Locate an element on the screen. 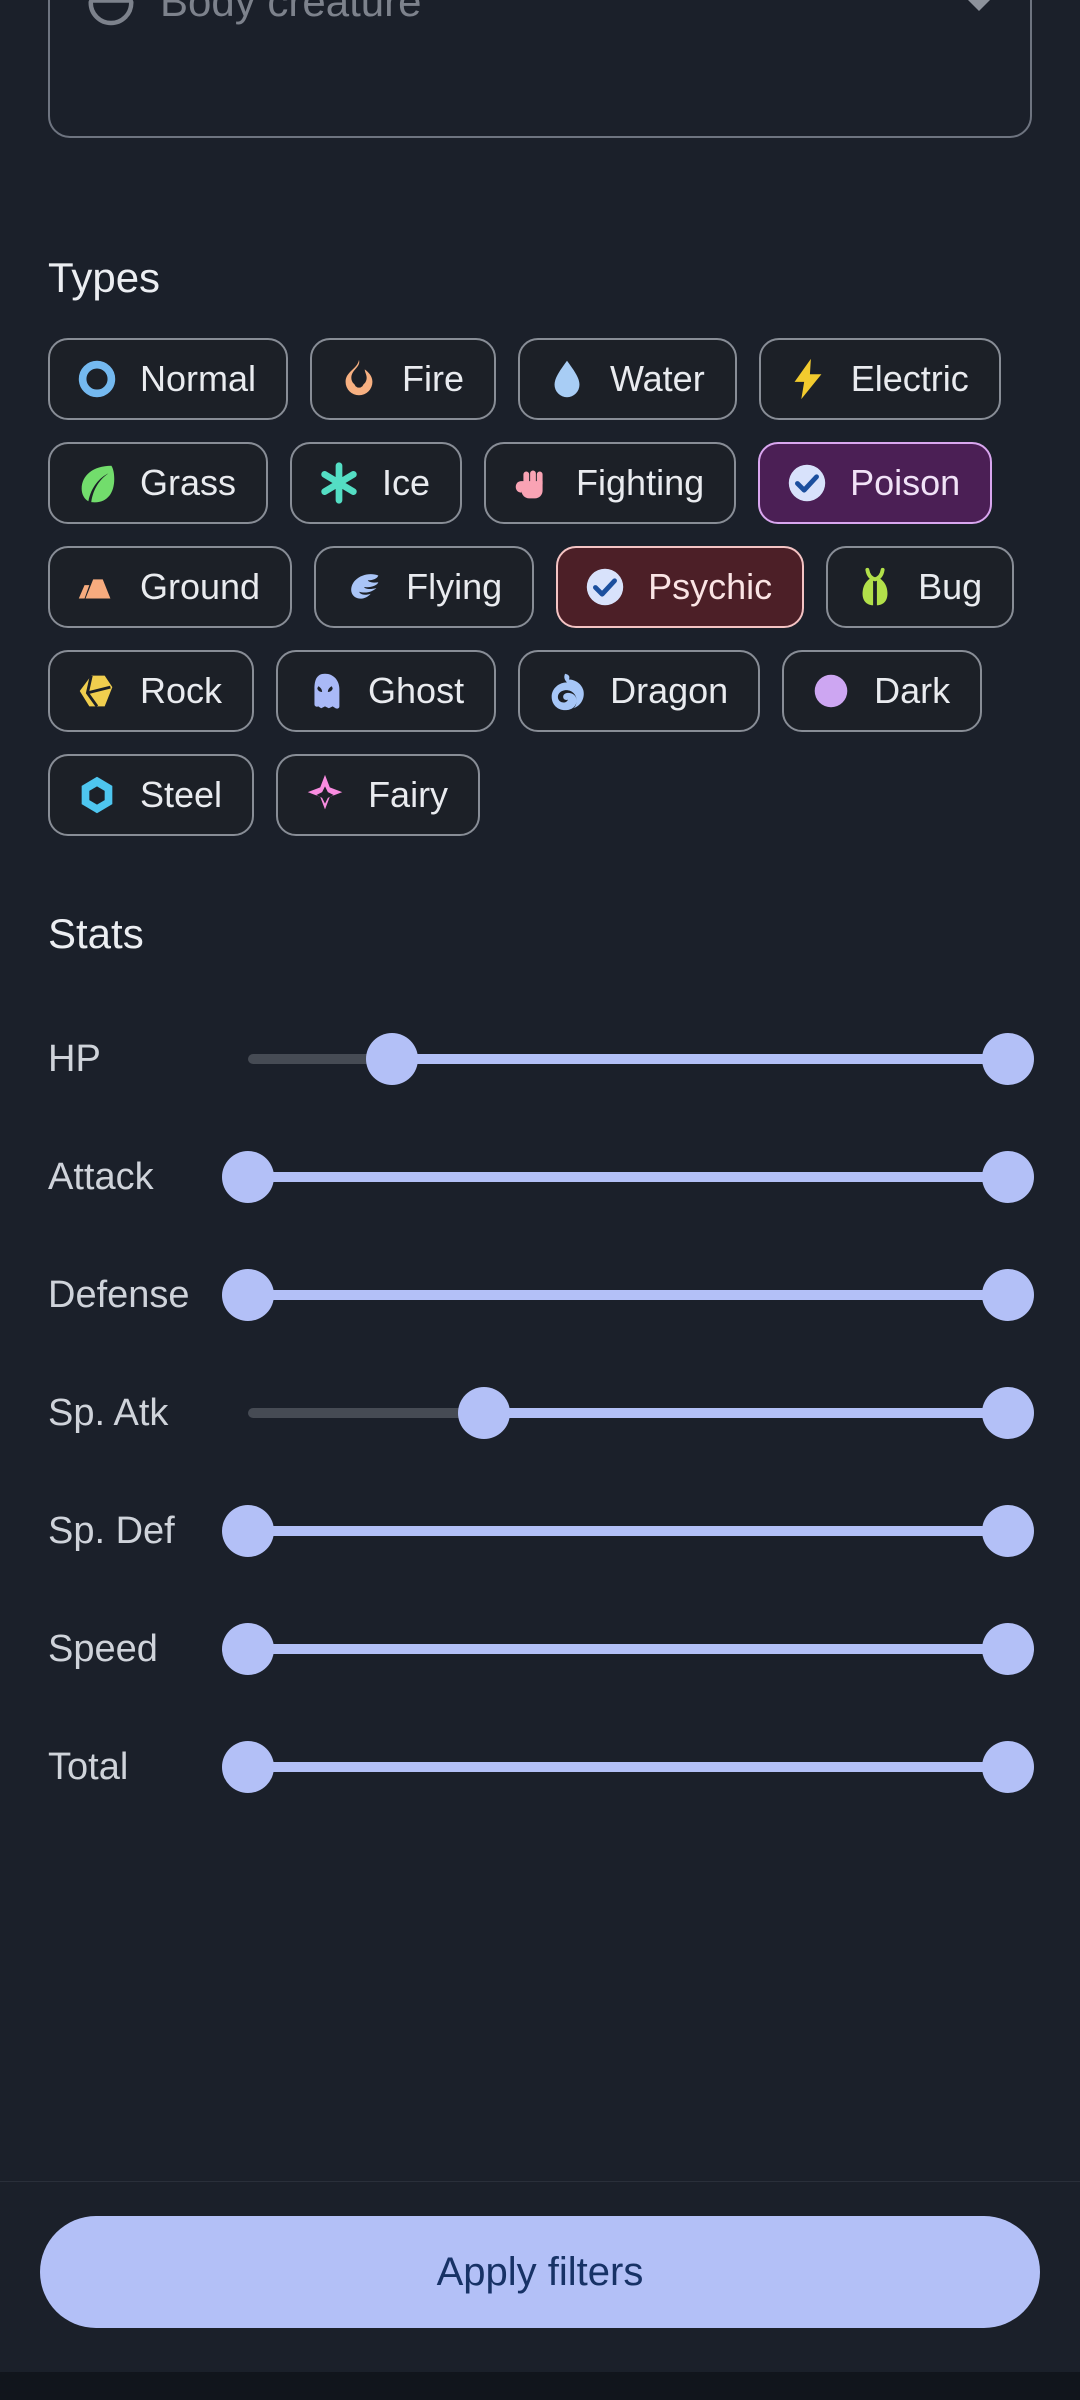 The image size is (1080, 2400). type-chip-label: Grass is located at coordinates (188, 482).